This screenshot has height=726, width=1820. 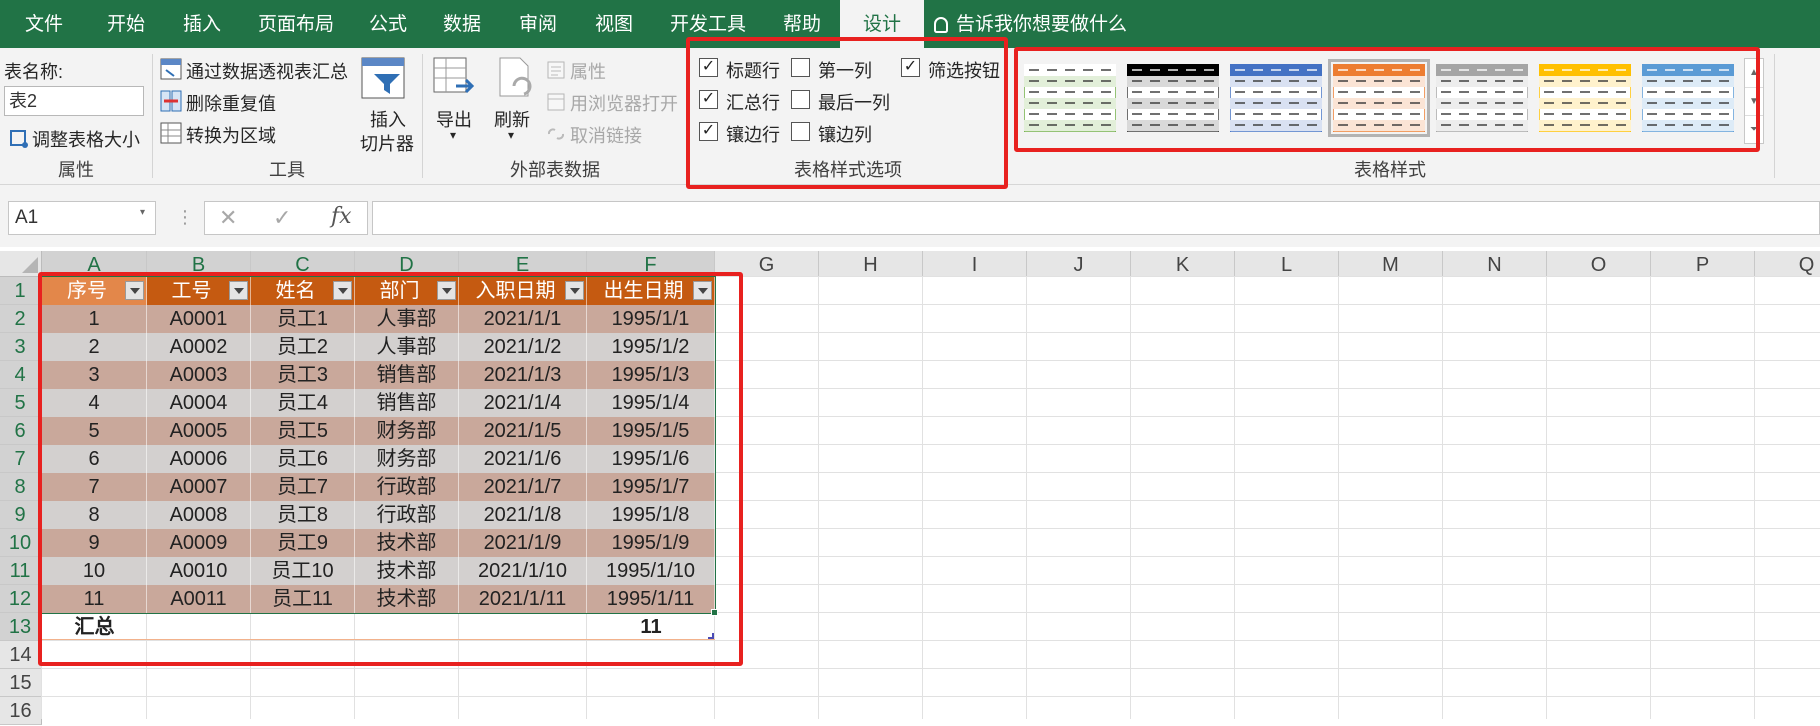 I want to click on table-style-swatch-orange, so click(x=1379, y=98).